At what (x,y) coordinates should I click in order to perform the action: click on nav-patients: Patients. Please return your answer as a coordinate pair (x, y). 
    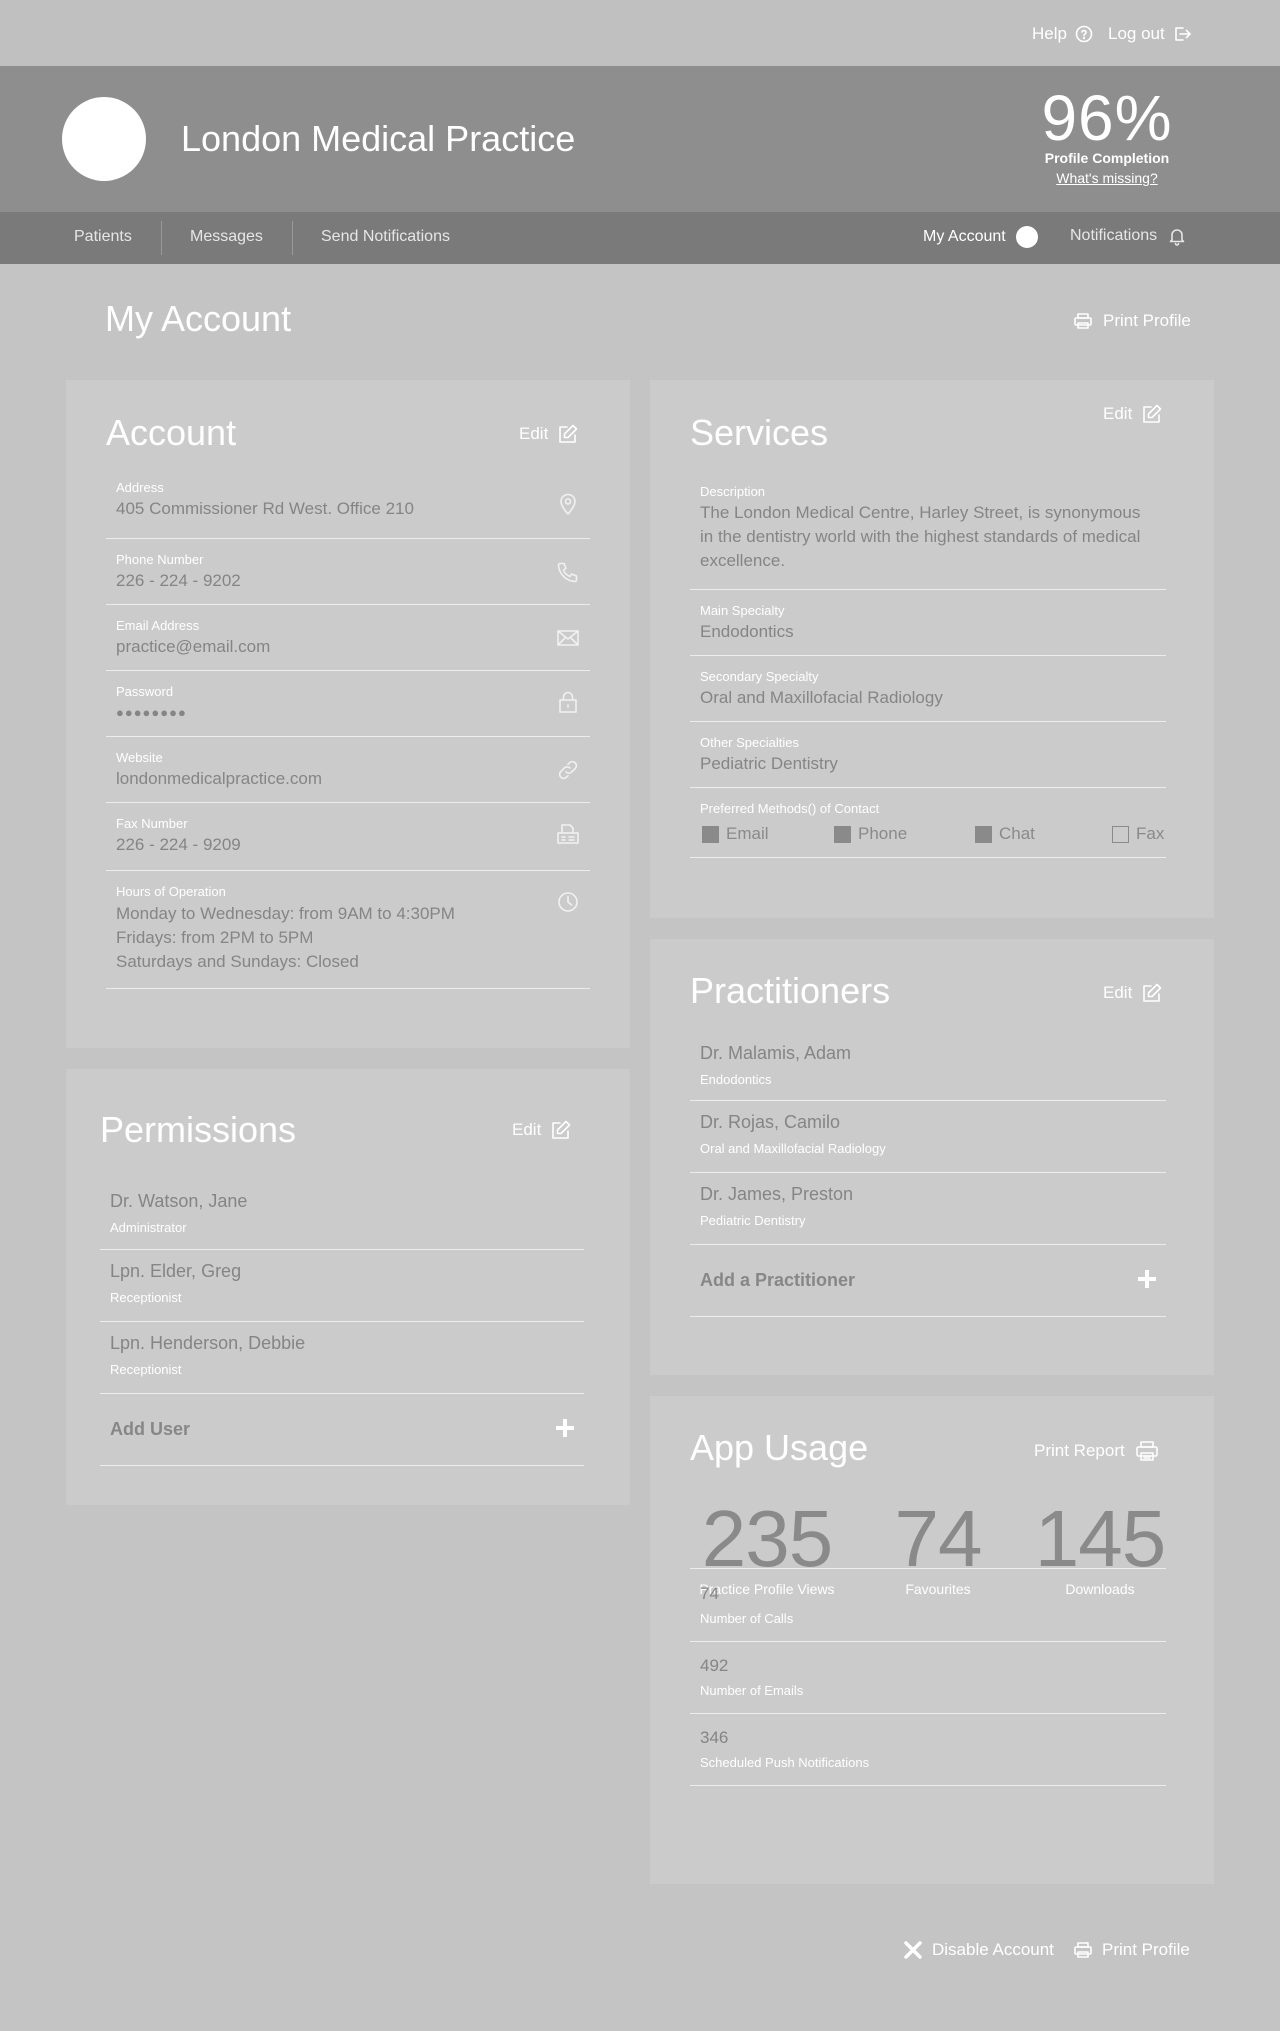
    Looking at the image, I should click on (103, 237).